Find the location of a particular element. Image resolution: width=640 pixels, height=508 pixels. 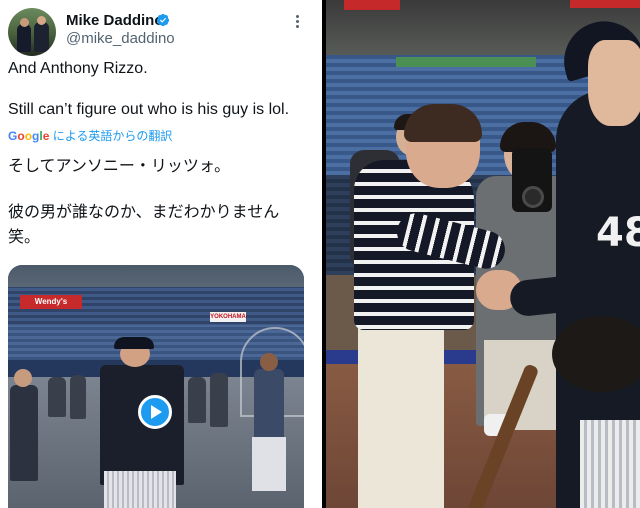

jersey-number: 48 is located at coordinates (618, 233).